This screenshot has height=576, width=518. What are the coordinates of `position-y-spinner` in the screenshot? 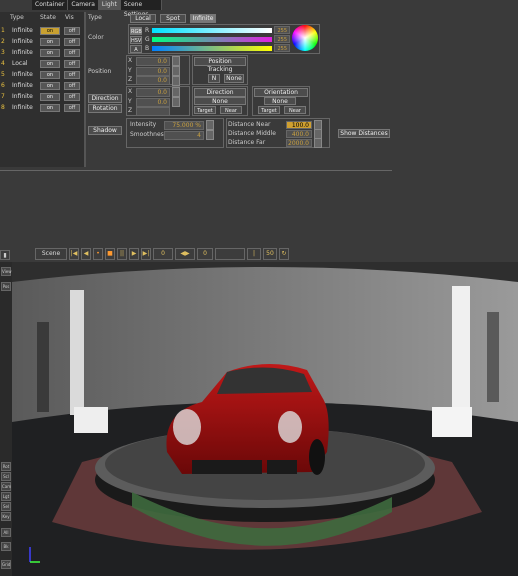 It's located at (176, 71).